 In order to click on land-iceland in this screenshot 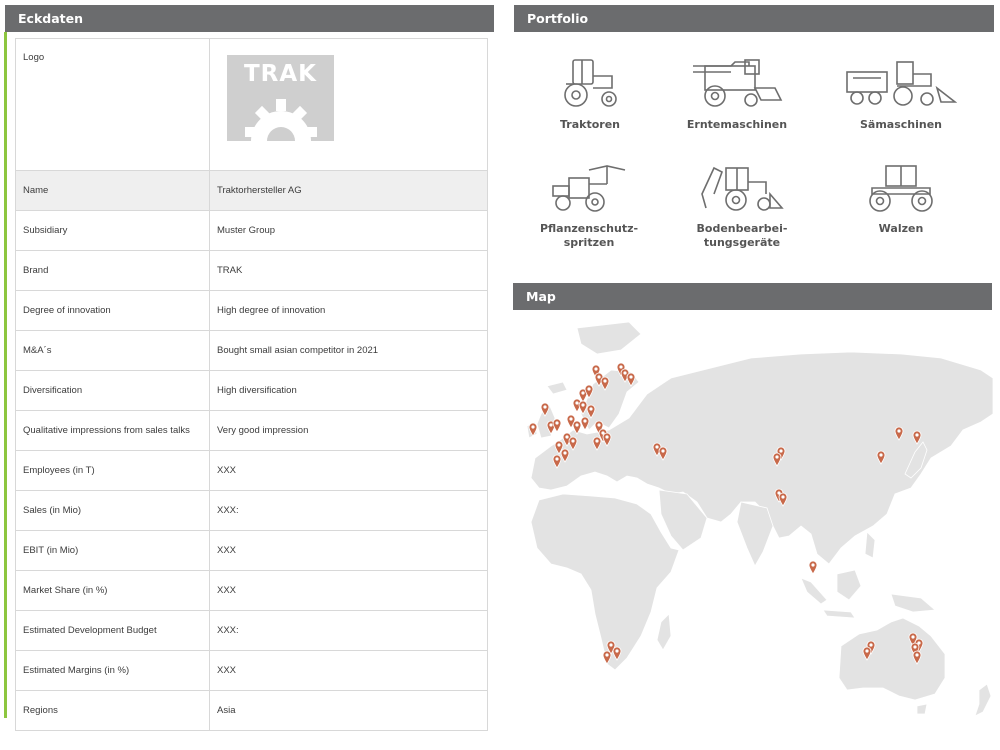, I will do `click(557, 388)`.